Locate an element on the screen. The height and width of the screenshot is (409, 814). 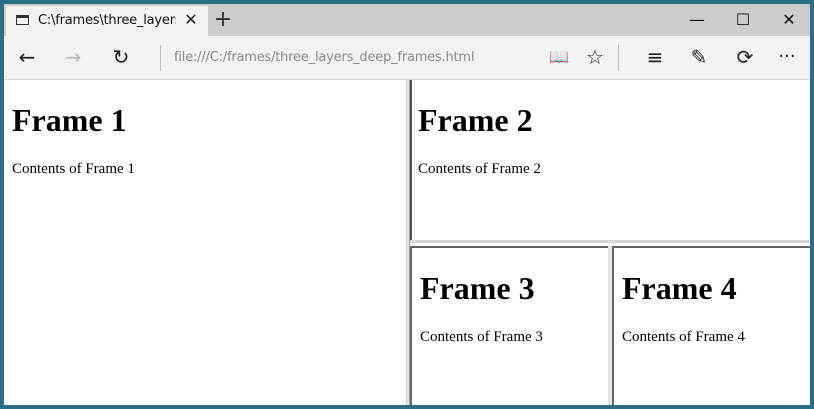
frame-3: Frame 3 Contents of Frame 3 is located at coordinates (509, 325).